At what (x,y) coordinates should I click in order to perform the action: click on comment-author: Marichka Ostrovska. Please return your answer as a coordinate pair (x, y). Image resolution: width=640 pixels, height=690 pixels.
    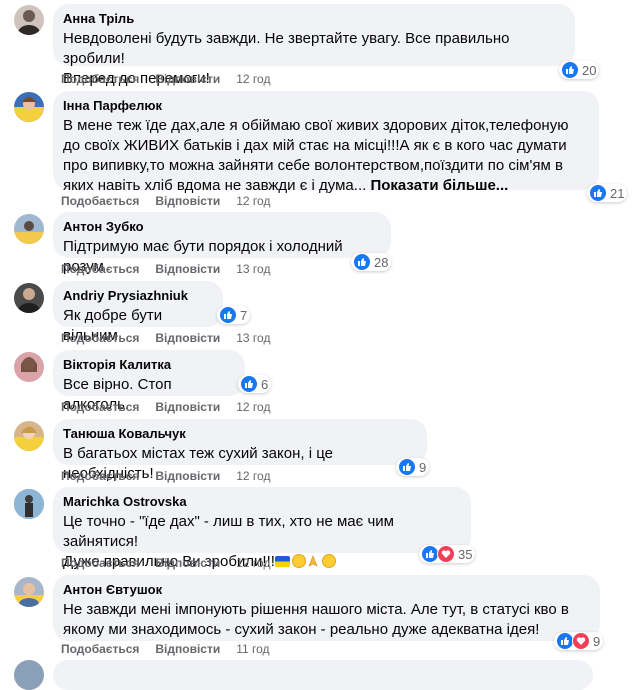
    Looking at the image, I should click on (262, 502).